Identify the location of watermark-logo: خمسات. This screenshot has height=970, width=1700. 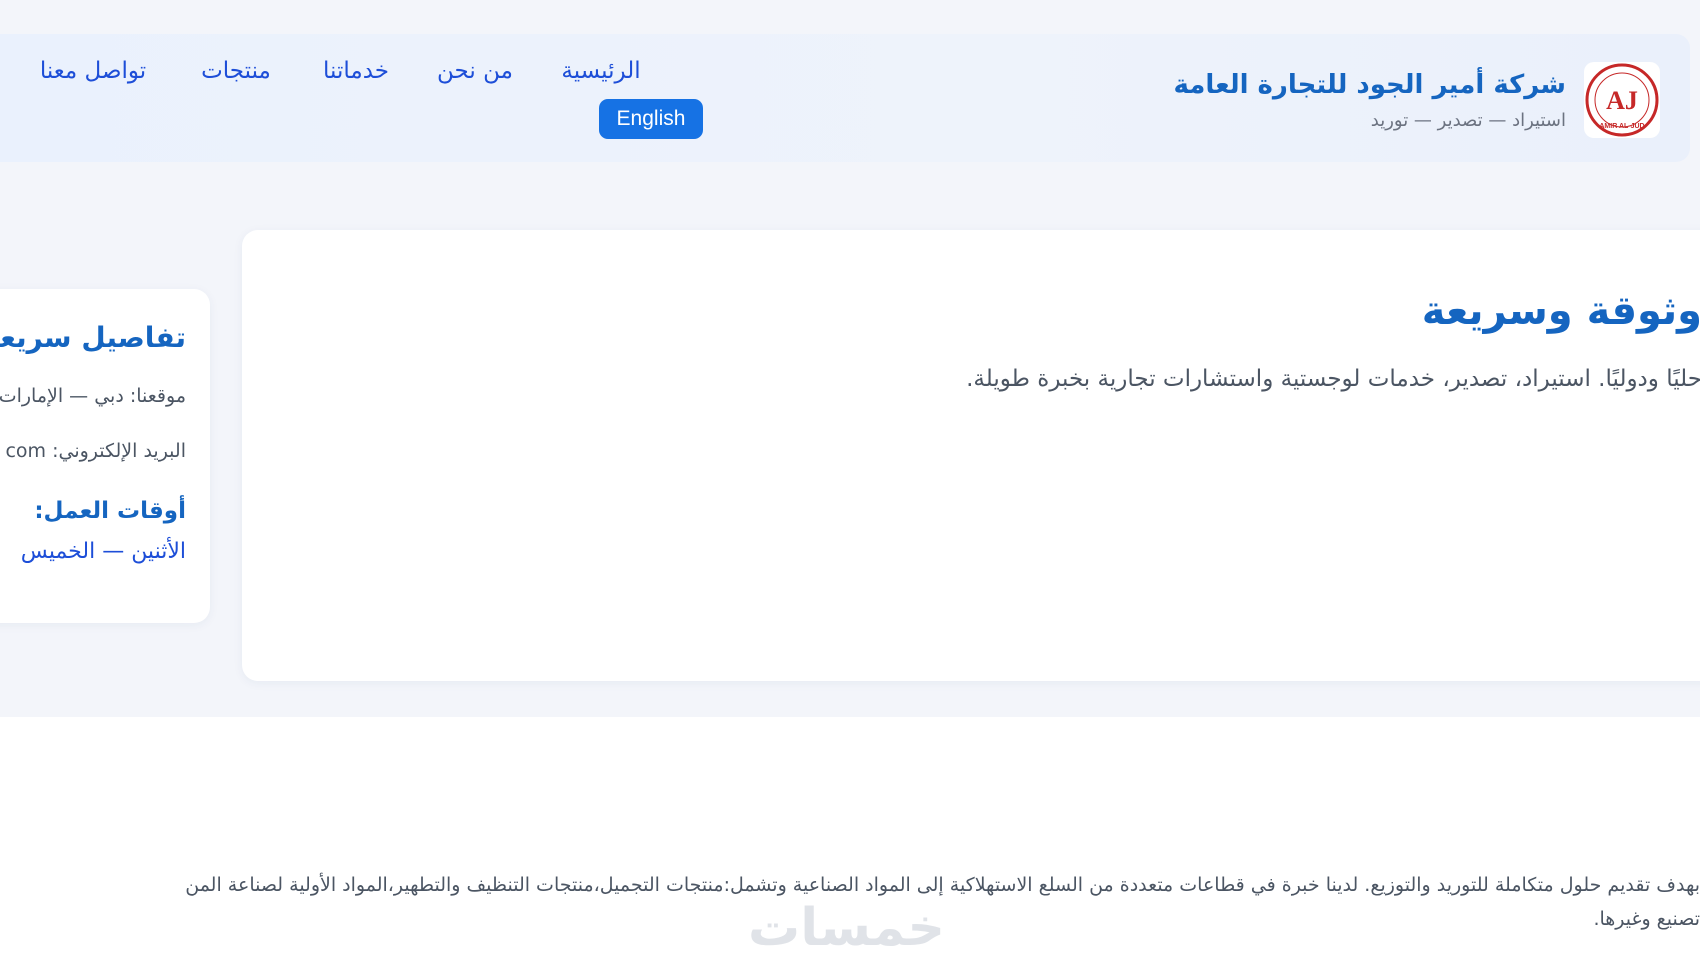
(847, 928).